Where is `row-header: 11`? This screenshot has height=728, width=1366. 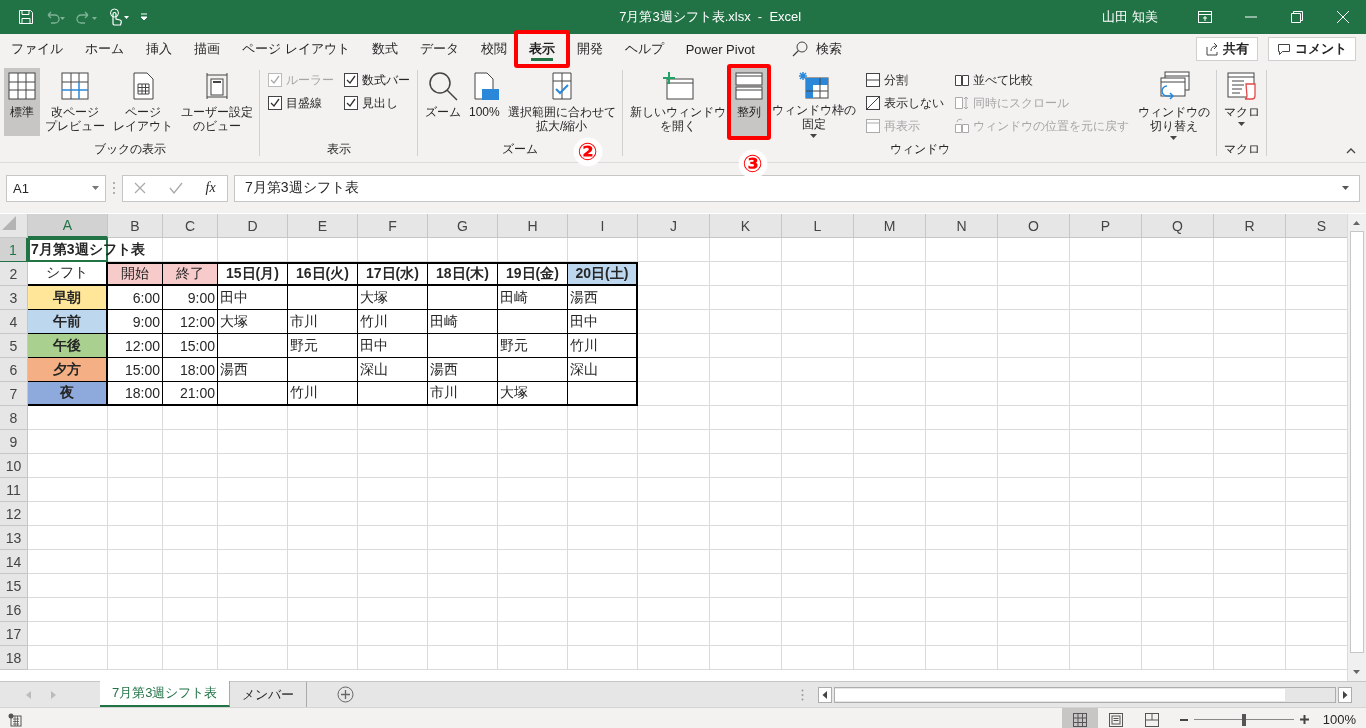
row-header: 11 is located at coordinates (14, 490).